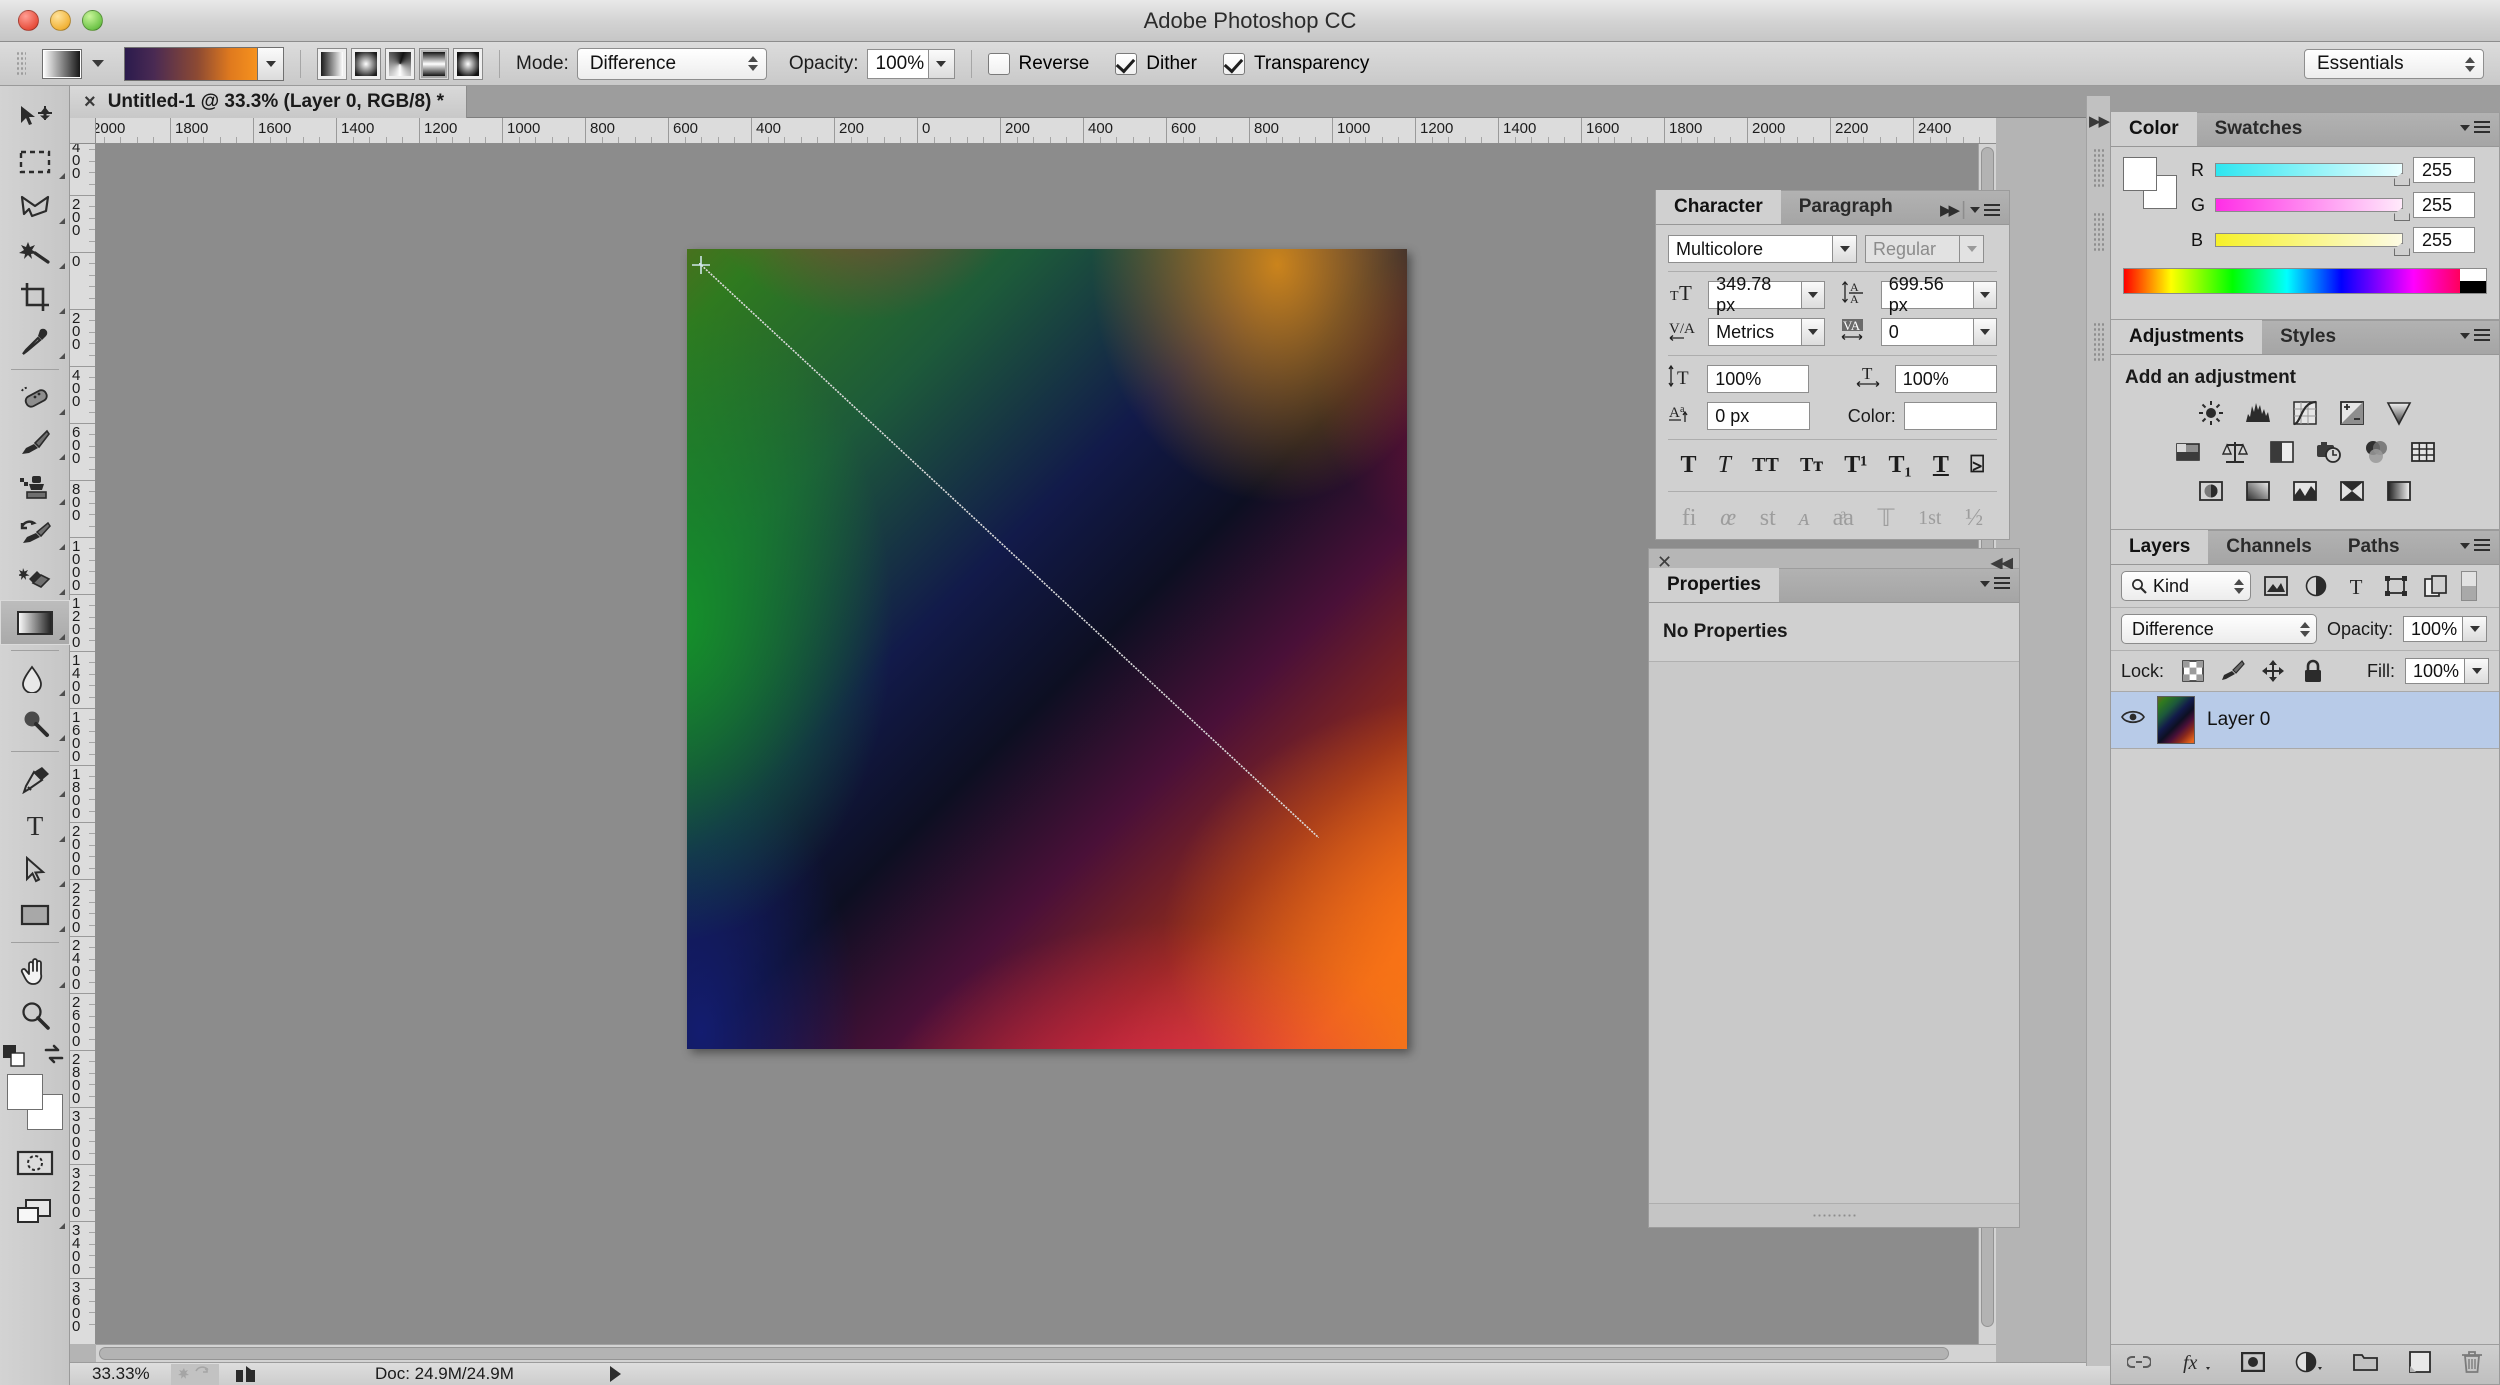  Describe the element at coordinates (35, 723) in the screenshot. I see `dodge-tool` at that location.